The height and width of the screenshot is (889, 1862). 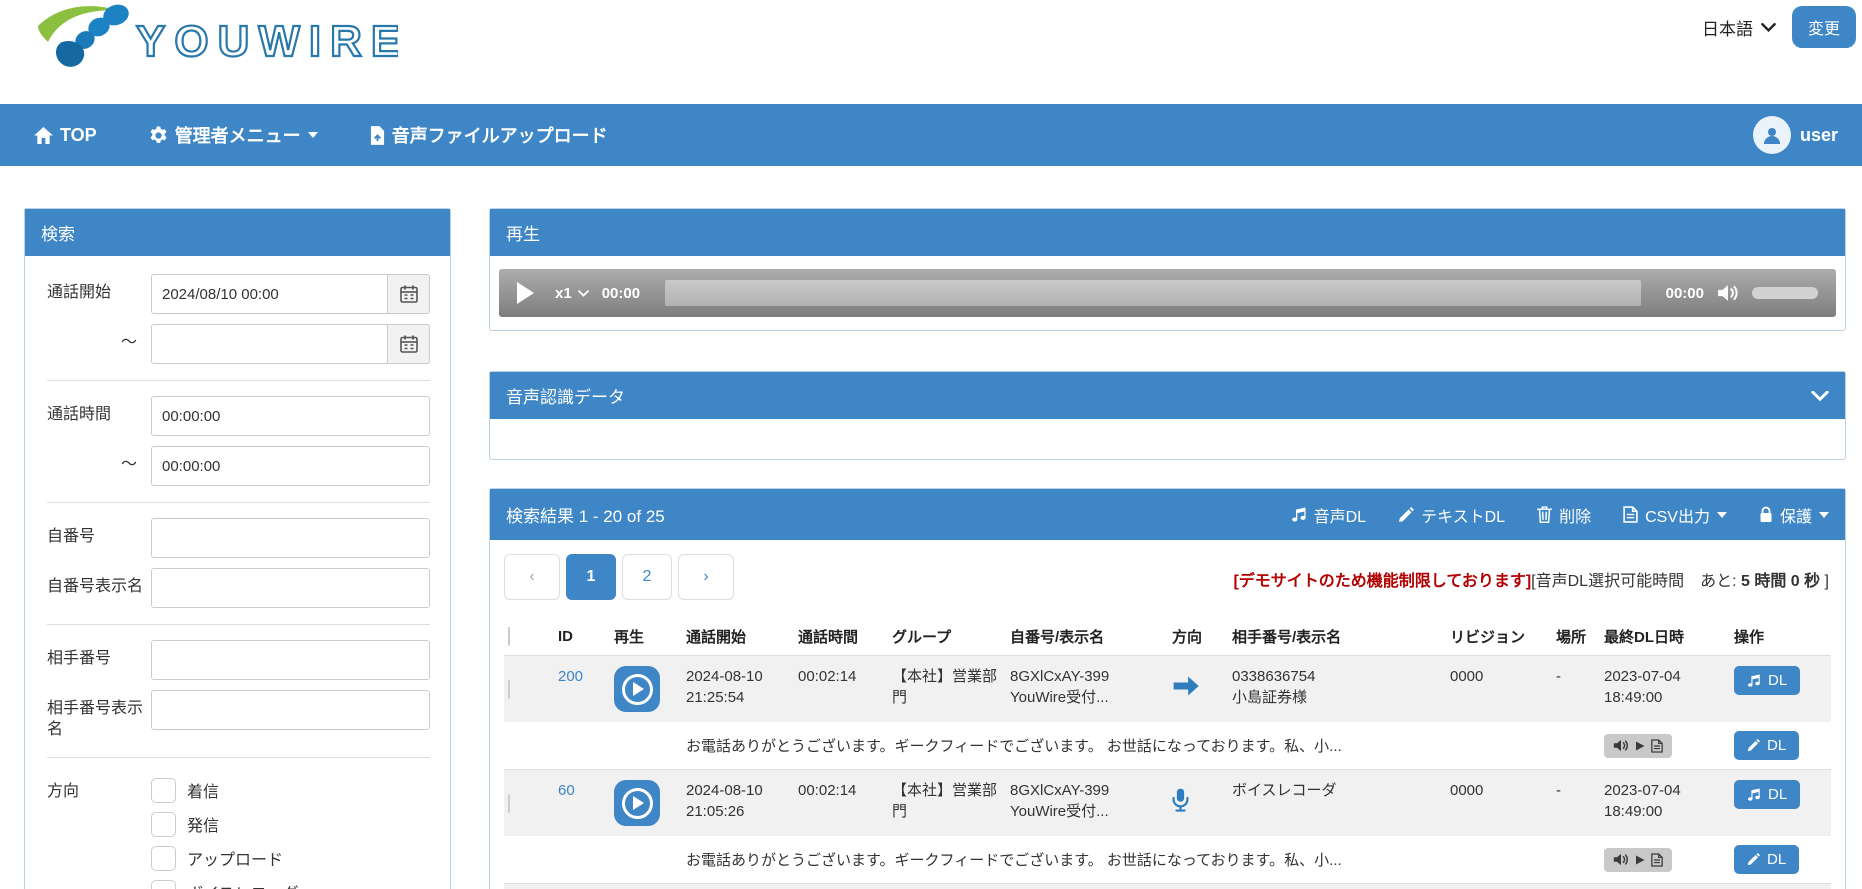 What do you see at coordinates (237, 136) in the screenshot?
I see `nav-admin-label: 管理者メニュー` at bounding box center [237, 136].